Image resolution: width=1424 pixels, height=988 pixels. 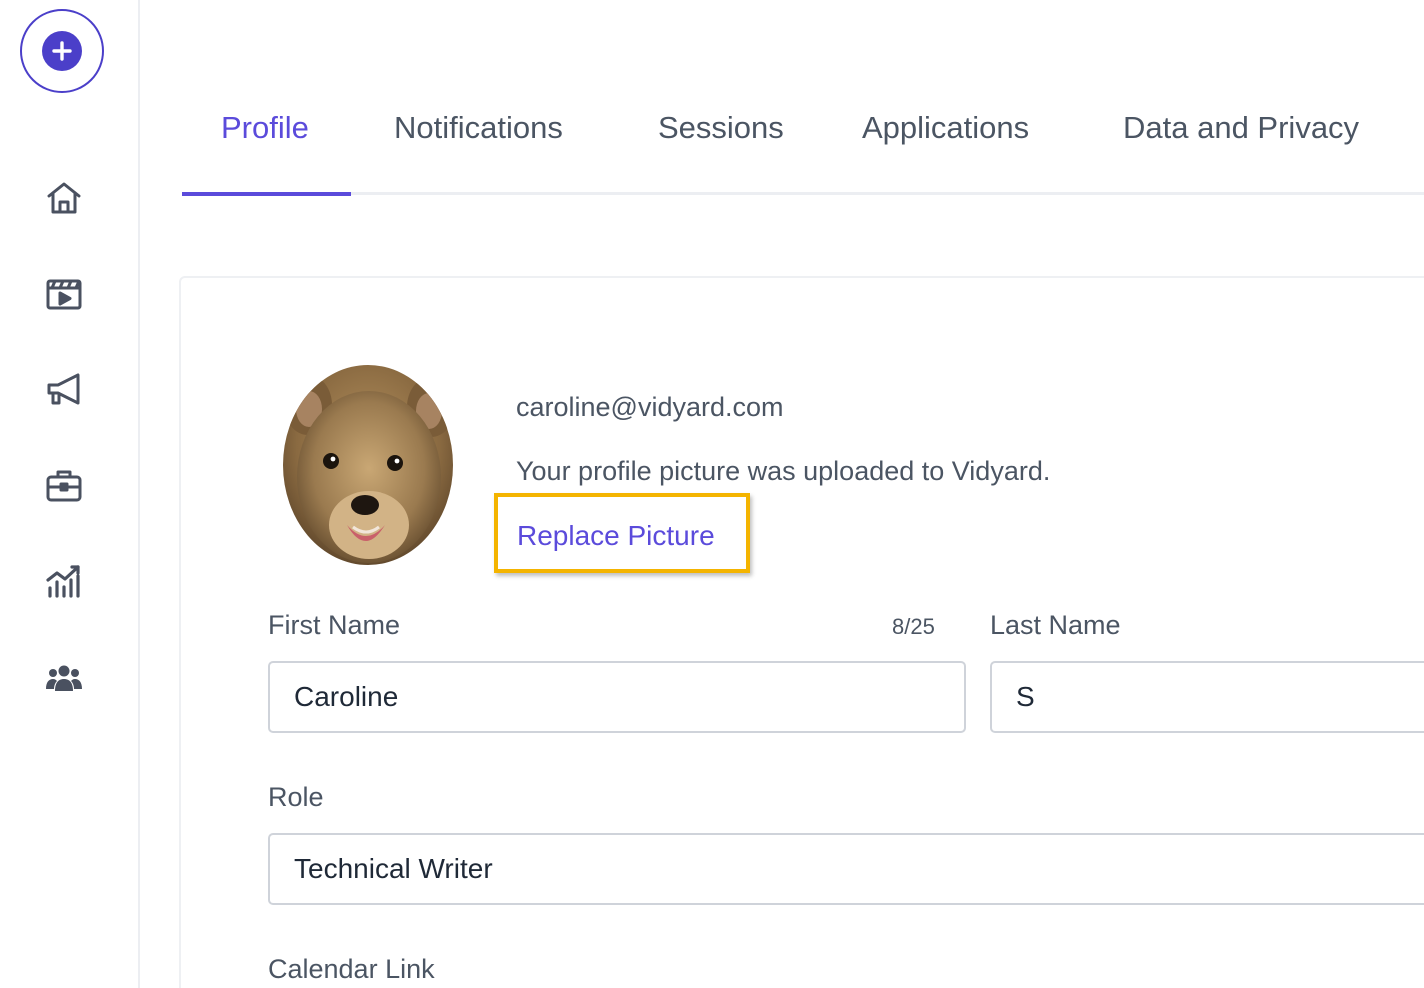 I want to click on create-button, so click(x=62, y=51).